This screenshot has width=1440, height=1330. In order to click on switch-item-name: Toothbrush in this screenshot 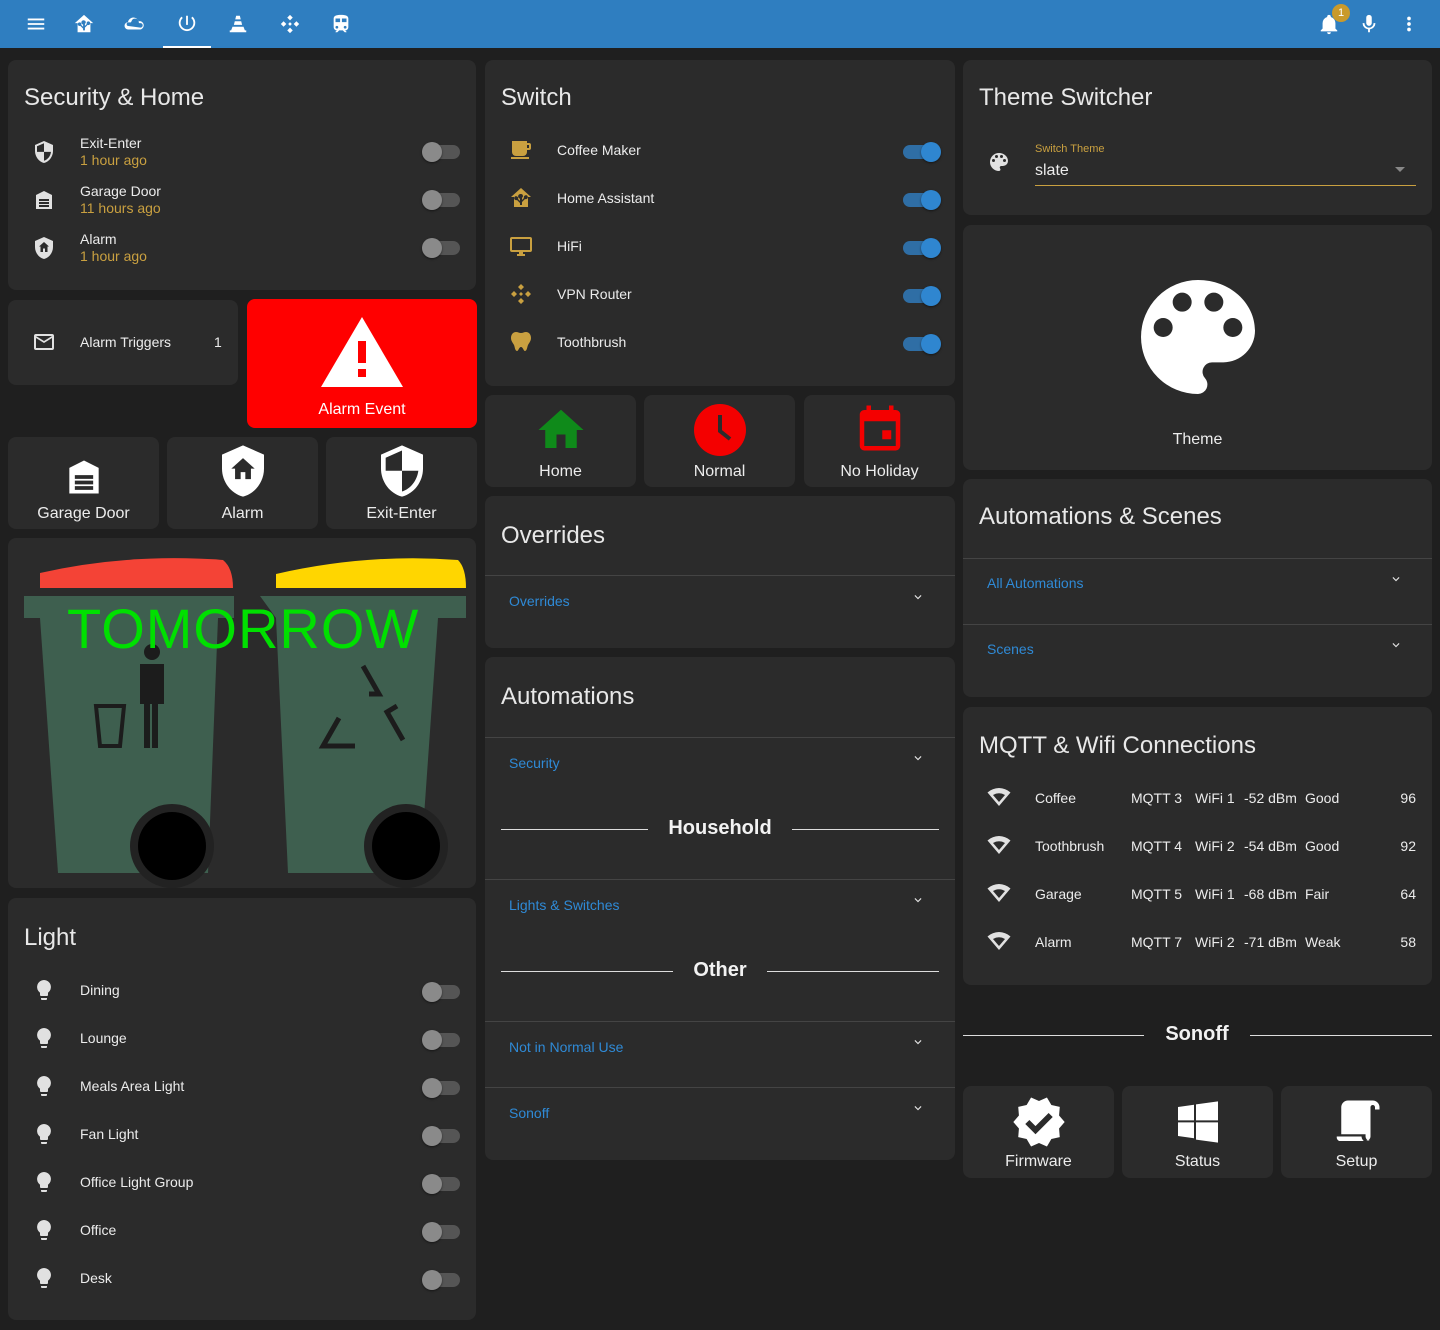, I will do `click(592, 342)`.